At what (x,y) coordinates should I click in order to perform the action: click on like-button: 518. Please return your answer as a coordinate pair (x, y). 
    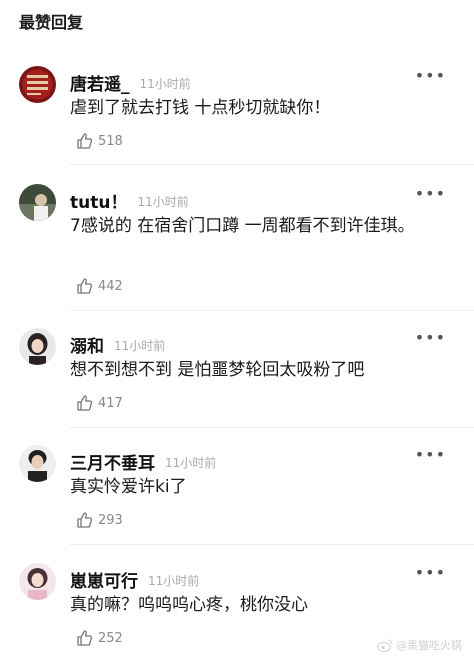
    Looking at the image, I should click on (99, 141).